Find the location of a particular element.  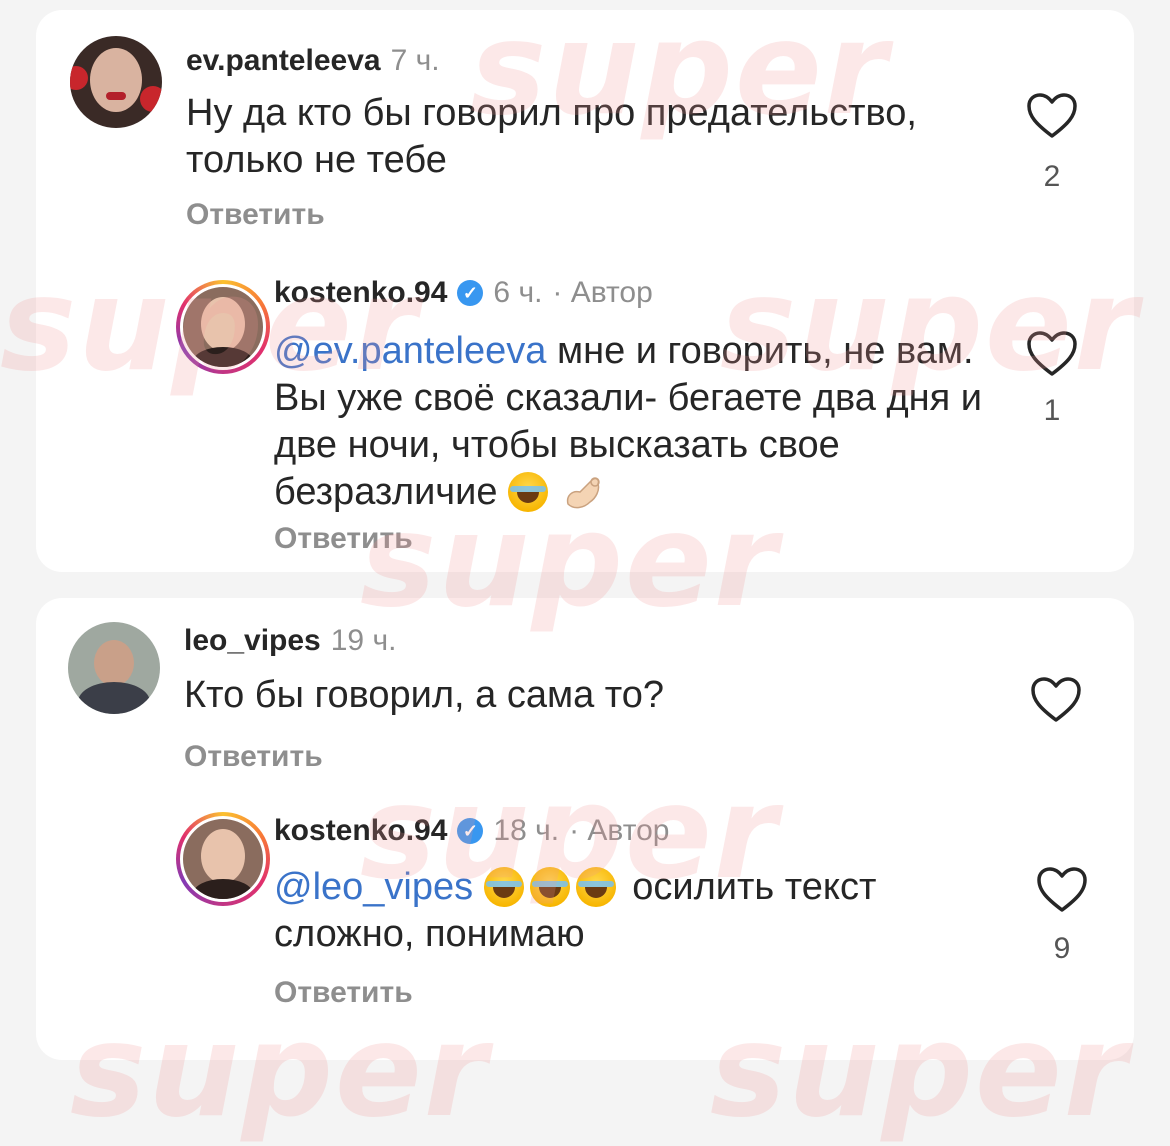

comment-text: Кто бы говорил, а сама то? is located at coordinates (424, 695).